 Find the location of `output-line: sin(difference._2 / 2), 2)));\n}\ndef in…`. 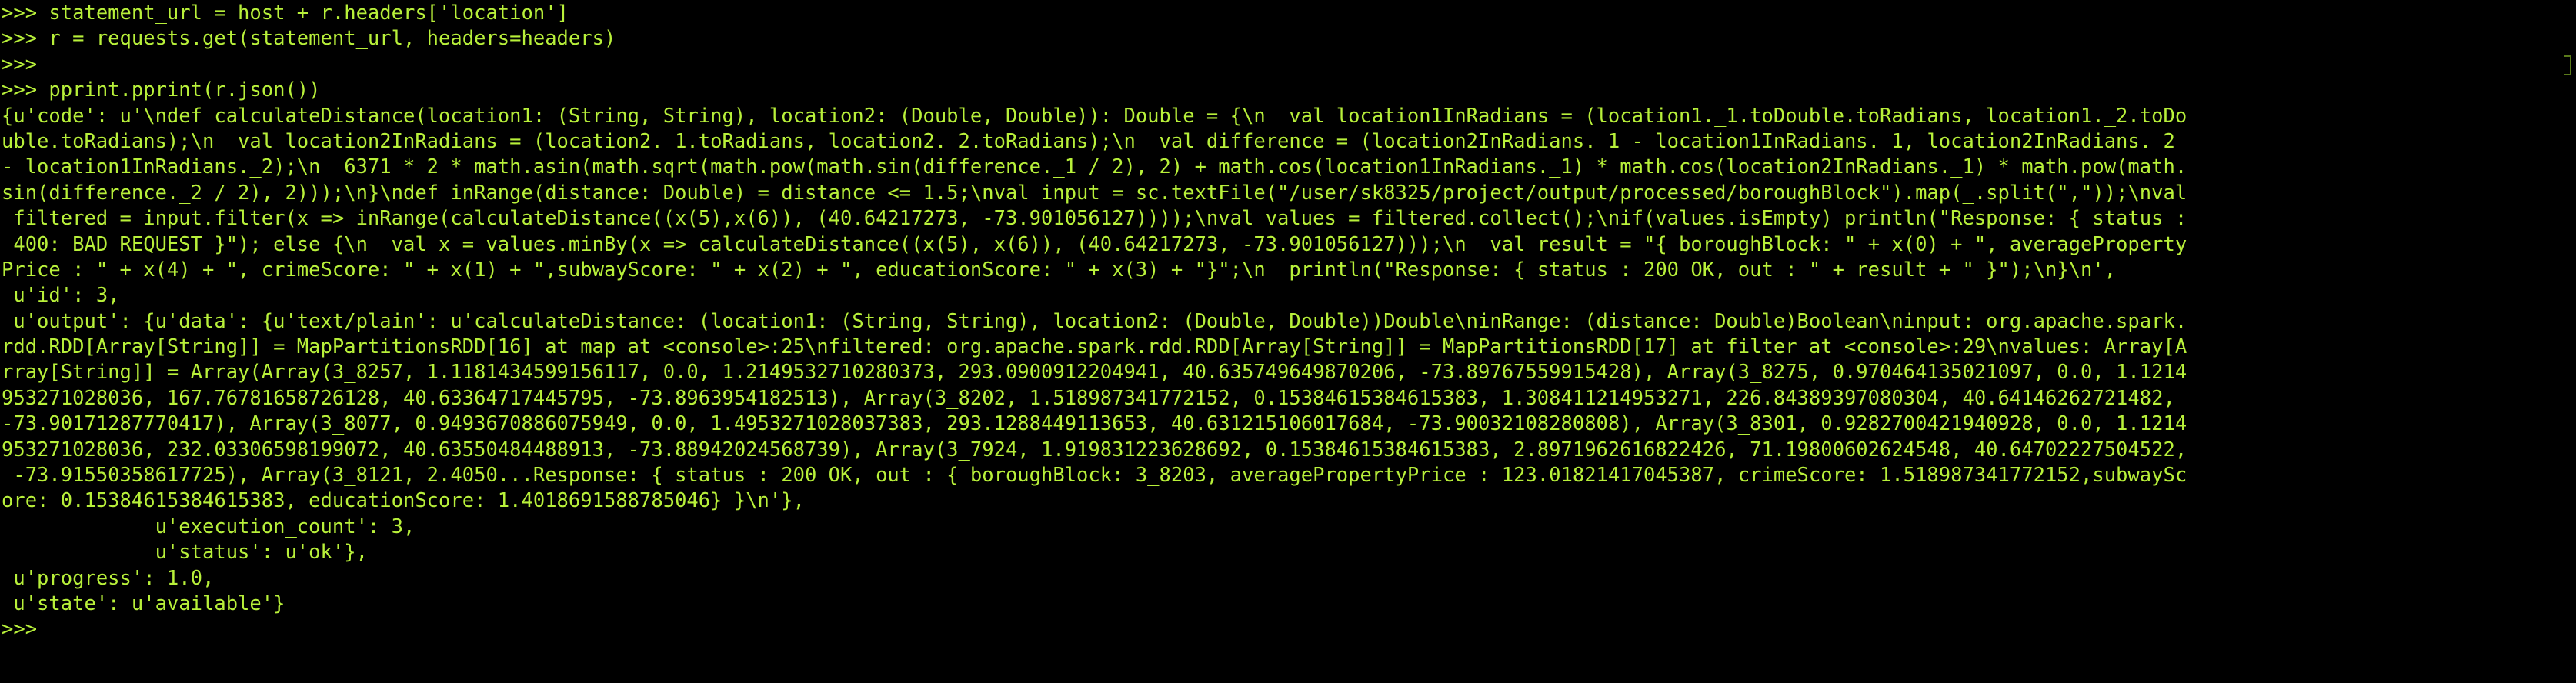

output-line: sin(difference._2 / 2), 2)));\n}\ndef in… is located at coordinates (1095, 193).